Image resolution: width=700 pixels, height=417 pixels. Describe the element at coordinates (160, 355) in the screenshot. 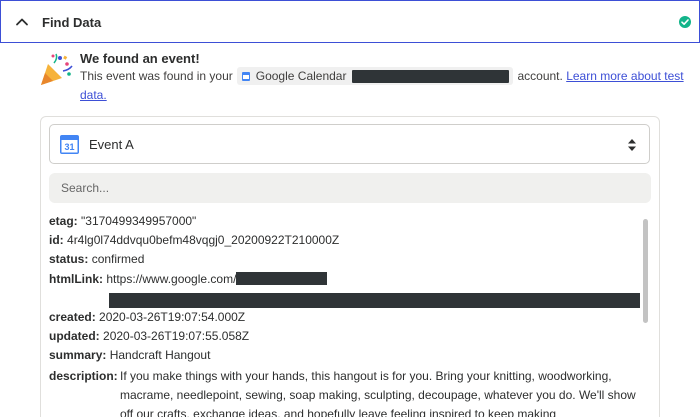

I see `field-value: Handcraft Hangout` at that location.